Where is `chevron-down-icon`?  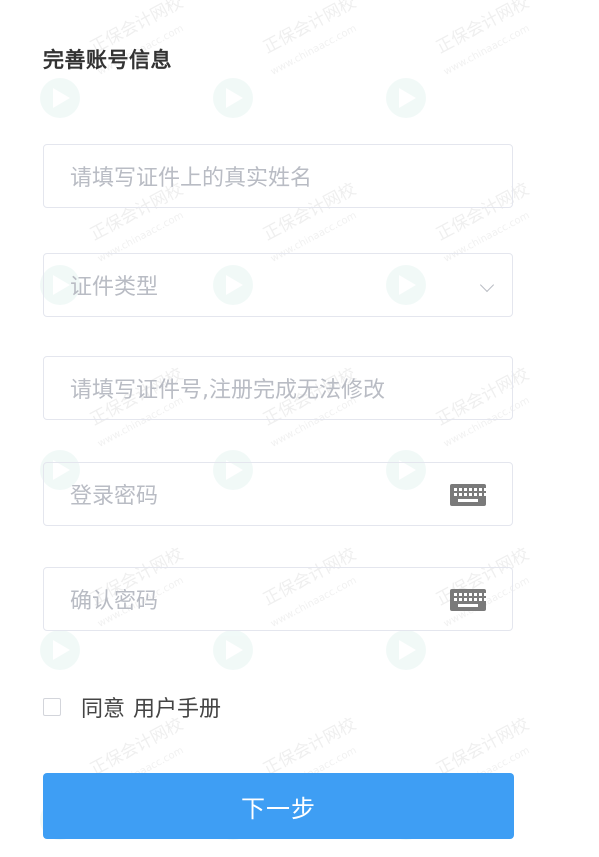 chevron-down-icon is located at coordinates (487, 285).